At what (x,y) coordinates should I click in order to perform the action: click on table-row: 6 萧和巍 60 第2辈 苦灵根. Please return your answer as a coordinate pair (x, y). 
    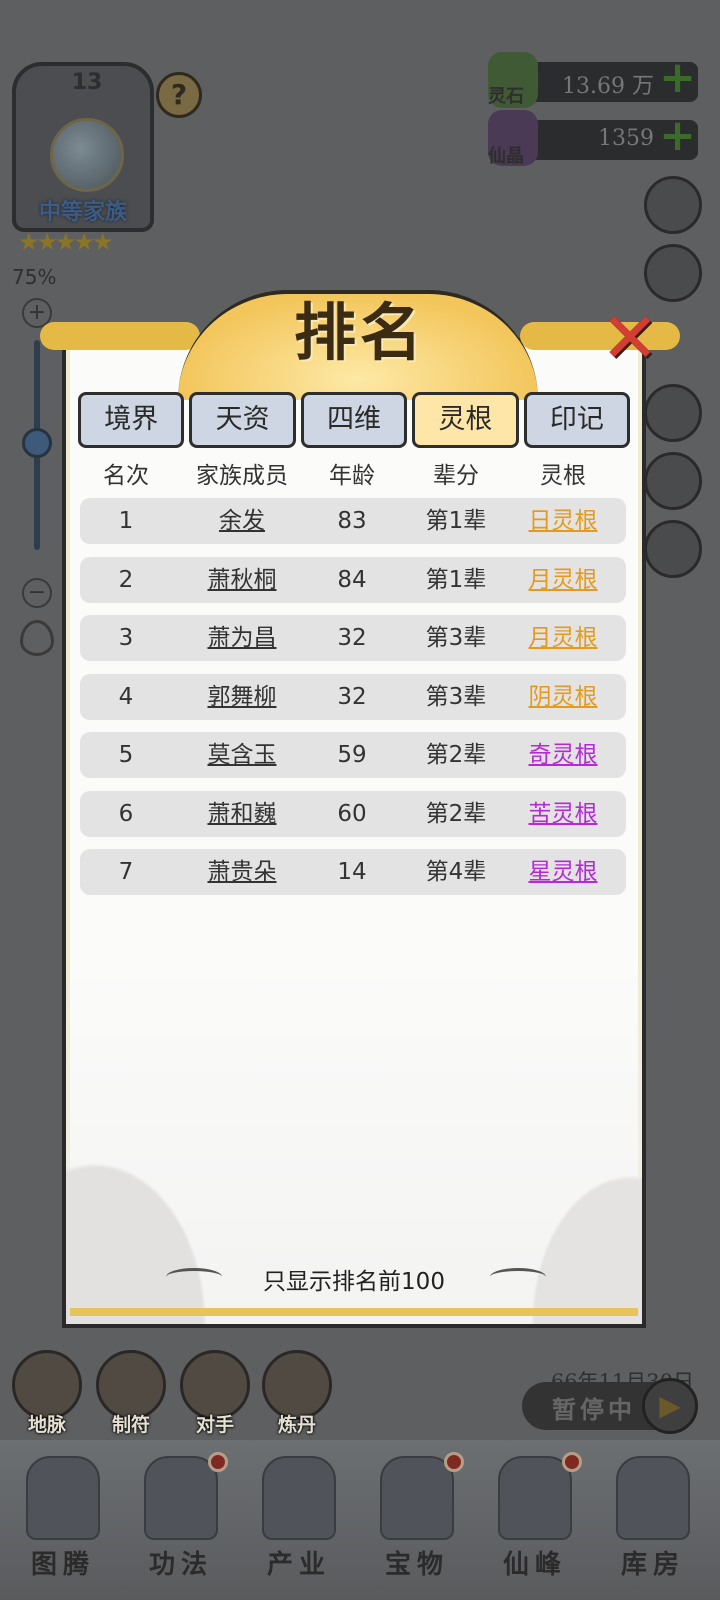
    Looking at the image, I should click on (353, 813).